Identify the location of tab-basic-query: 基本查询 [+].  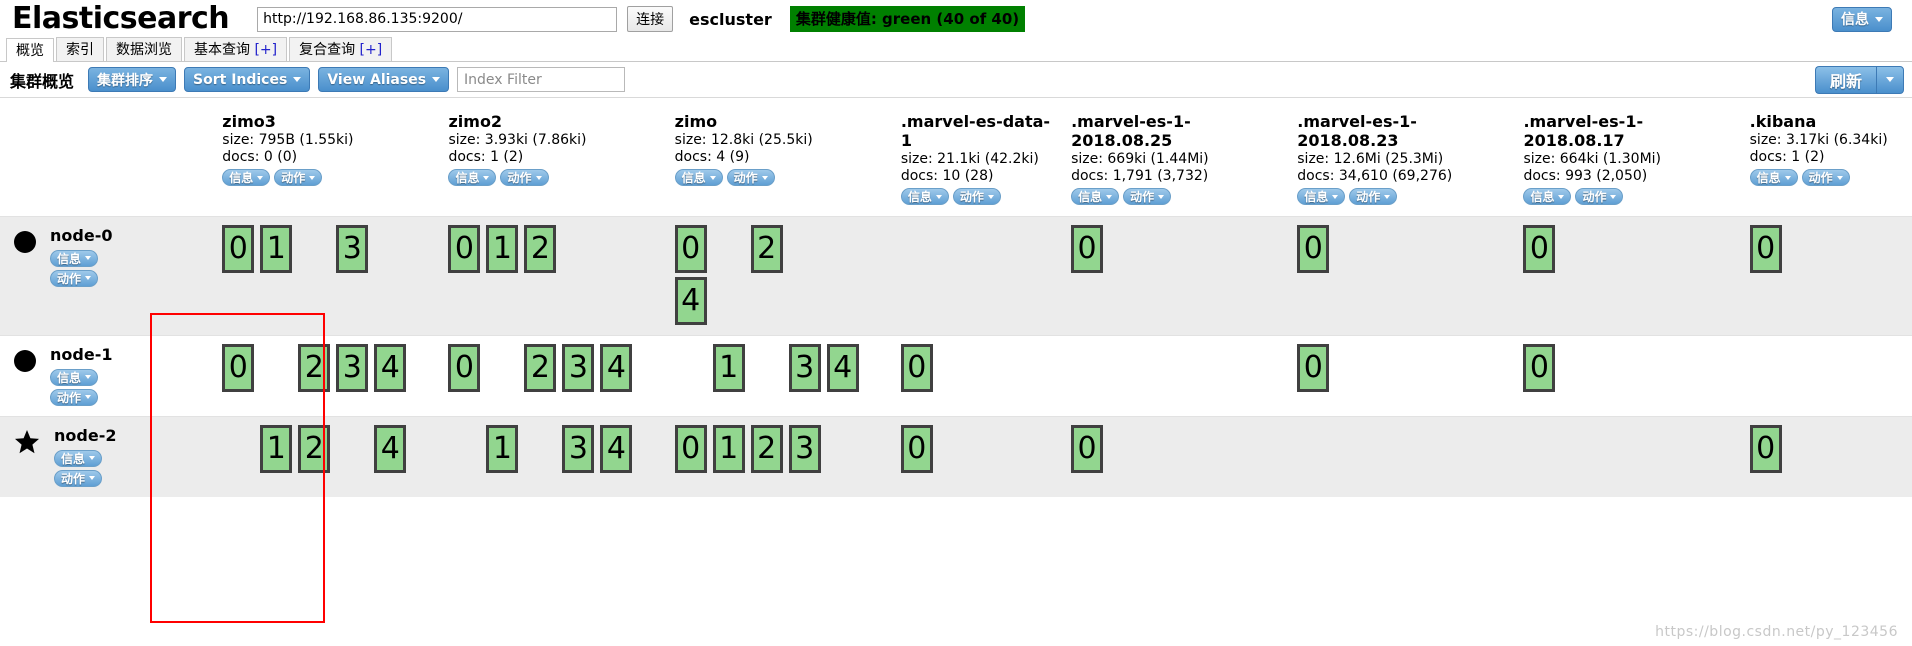
(236, 49).